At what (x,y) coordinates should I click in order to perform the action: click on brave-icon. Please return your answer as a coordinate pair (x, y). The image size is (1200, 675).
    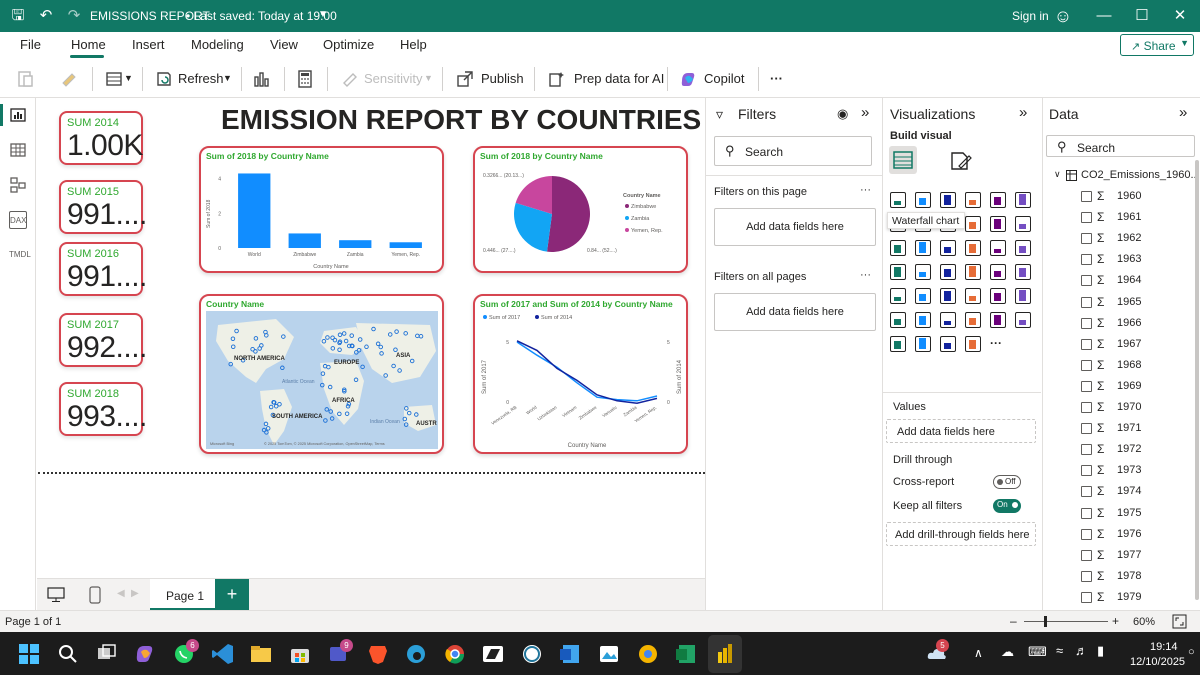
    Looking at the image, I should click on (378, 654).